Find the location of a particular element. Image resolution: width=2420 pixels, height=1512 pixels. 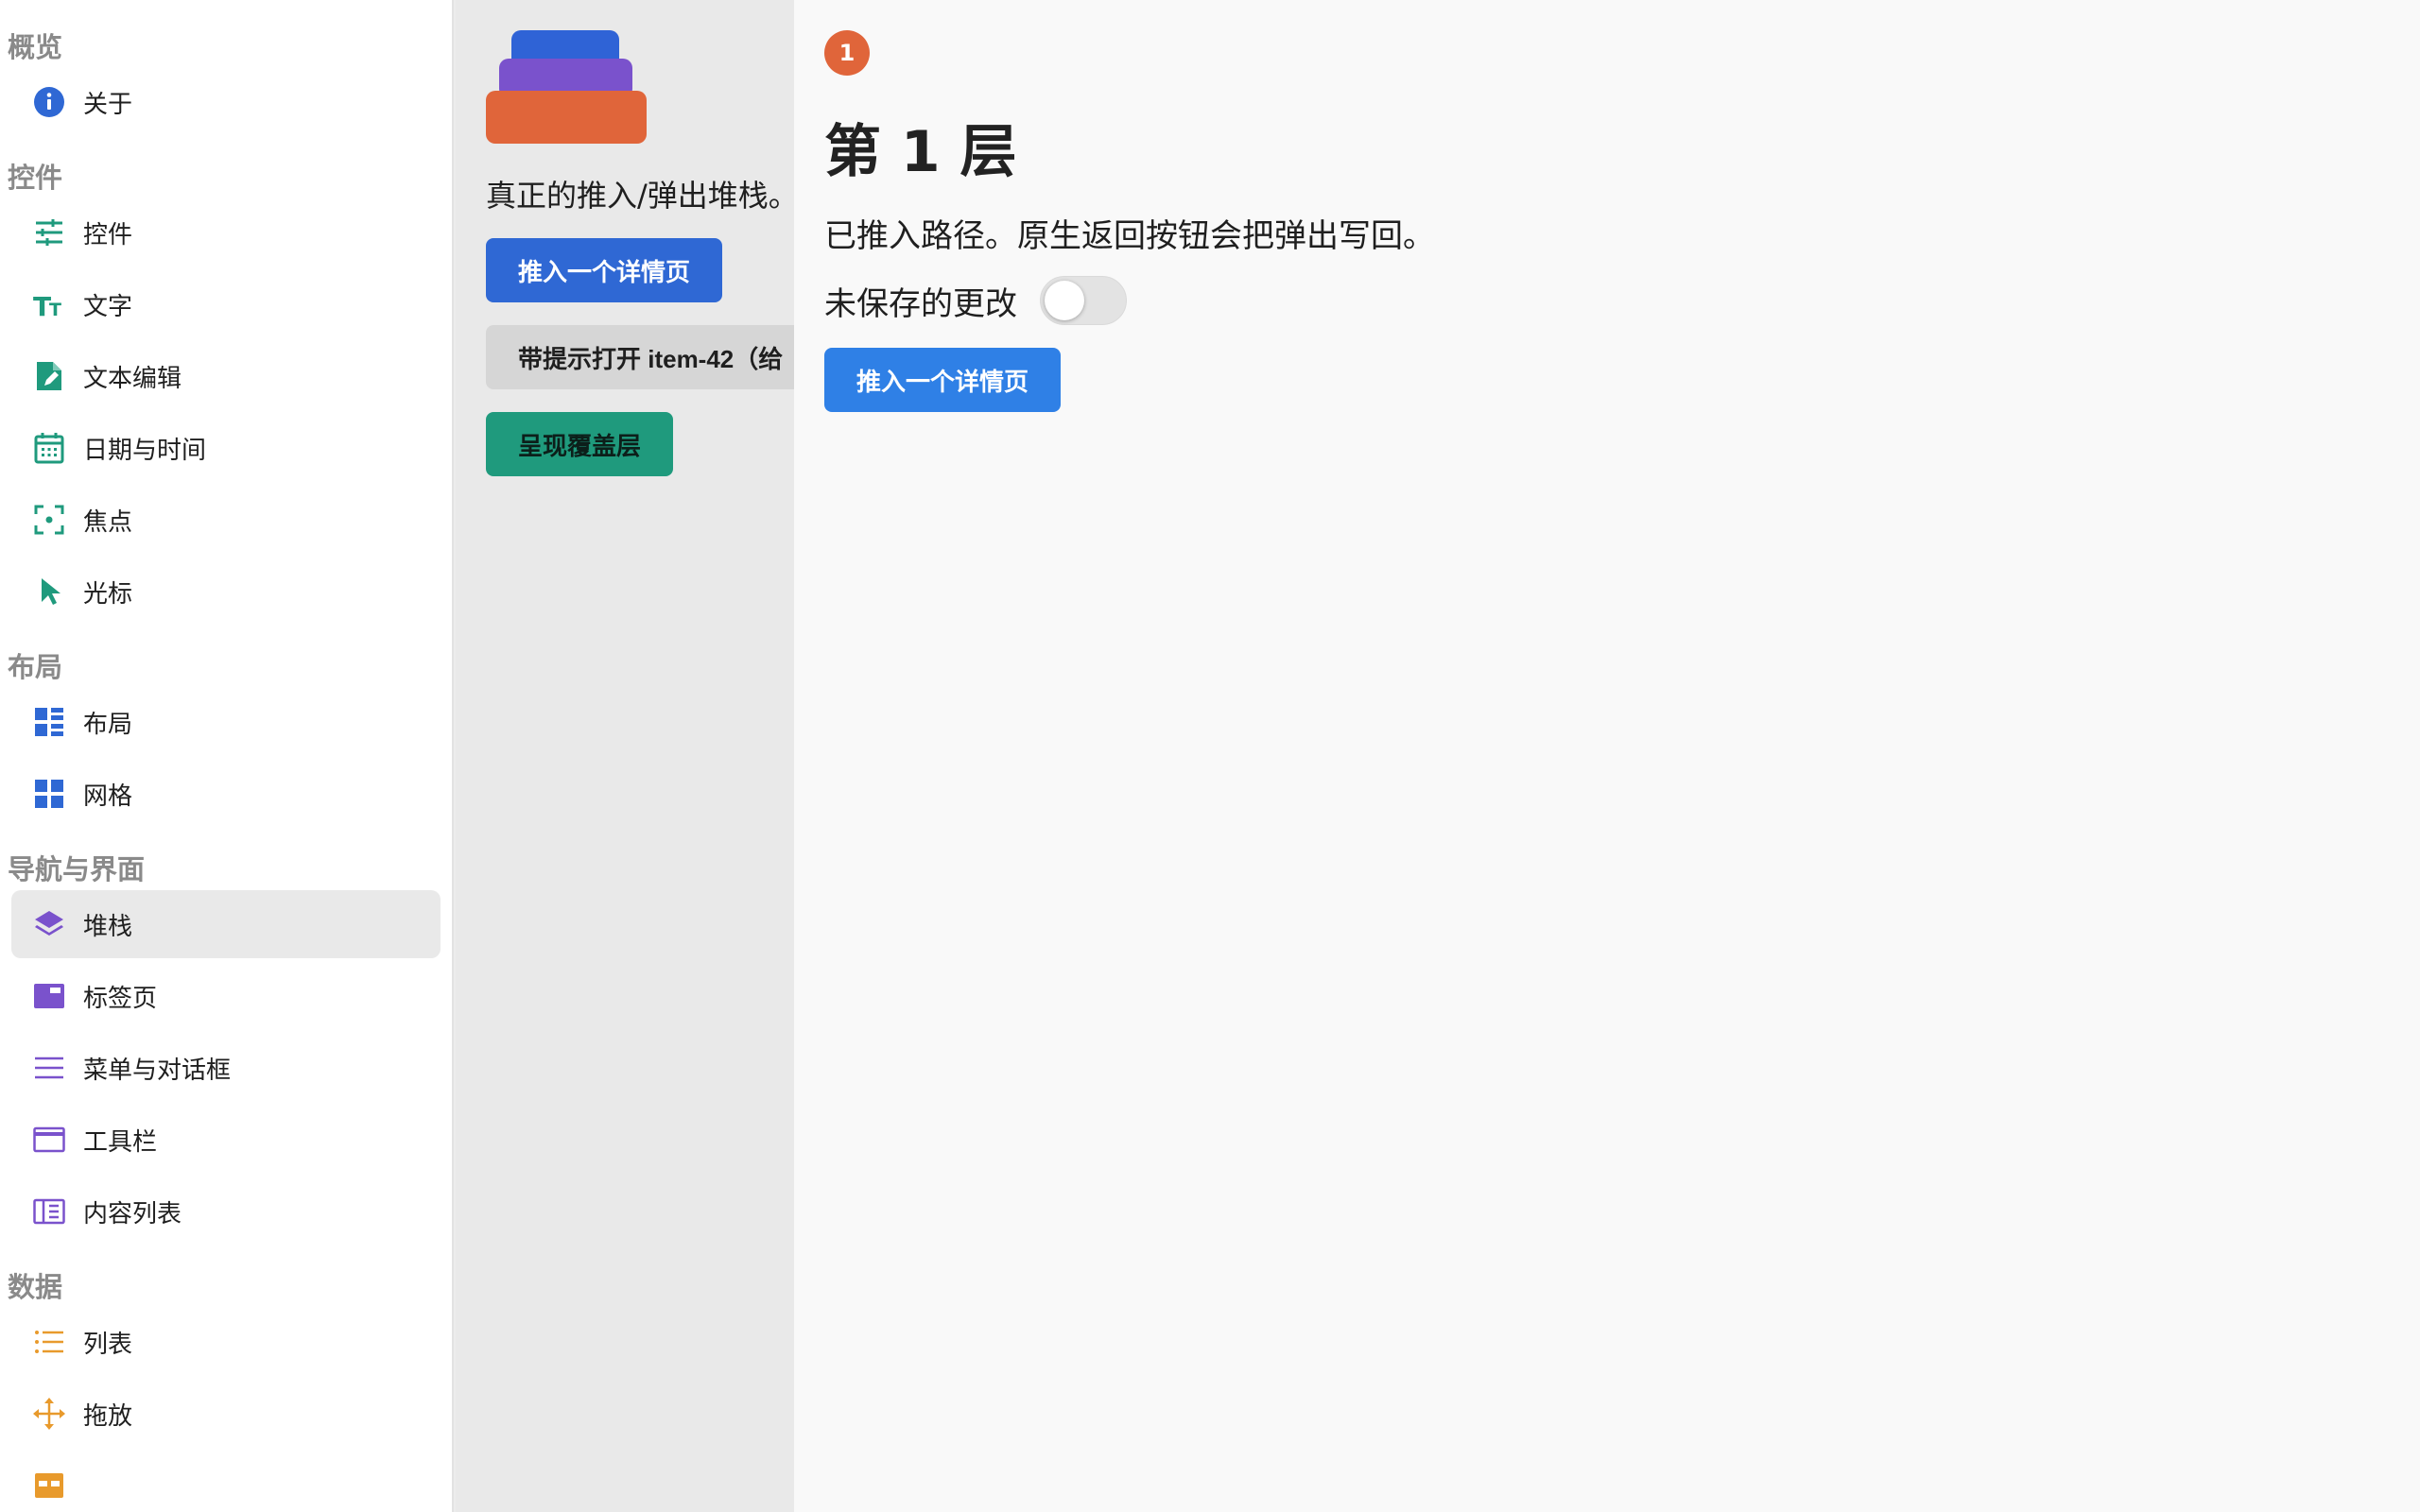

sidebar-item-label: 控件 is located at coordinates (108, 234).